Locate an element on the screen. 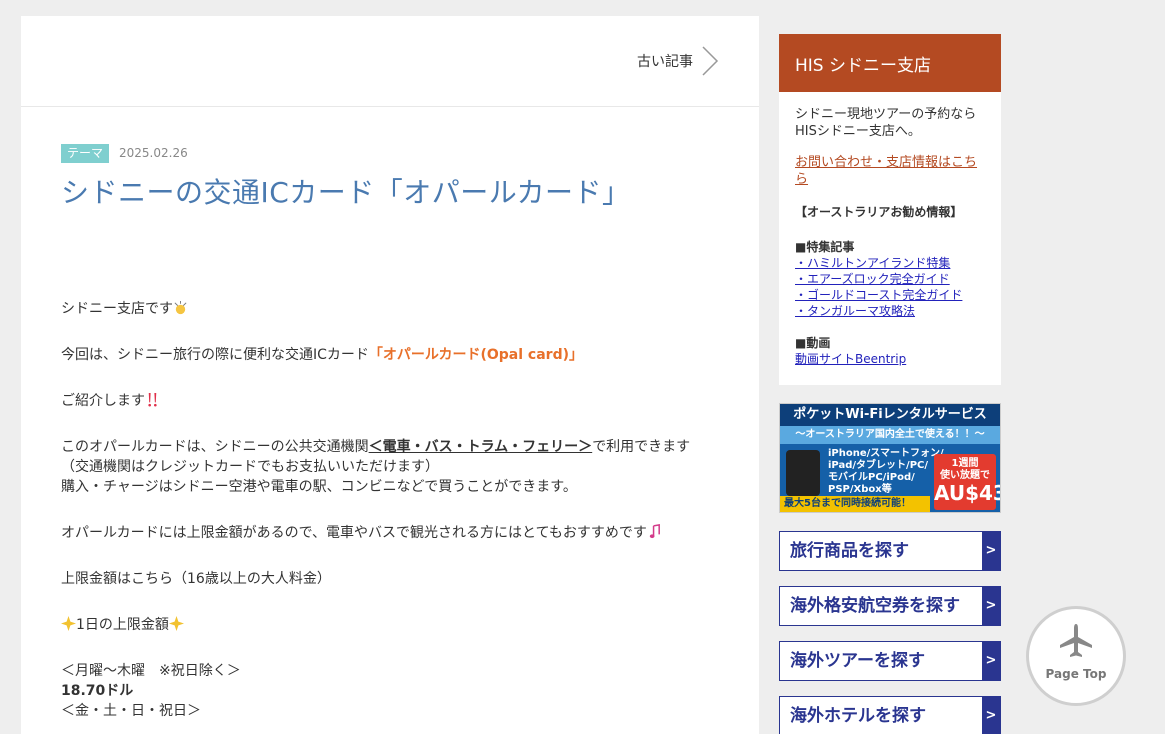 The height and width of the screenshot is (734, 1165). article-date: 2025.02.26 is located at coordinates (153, 153).